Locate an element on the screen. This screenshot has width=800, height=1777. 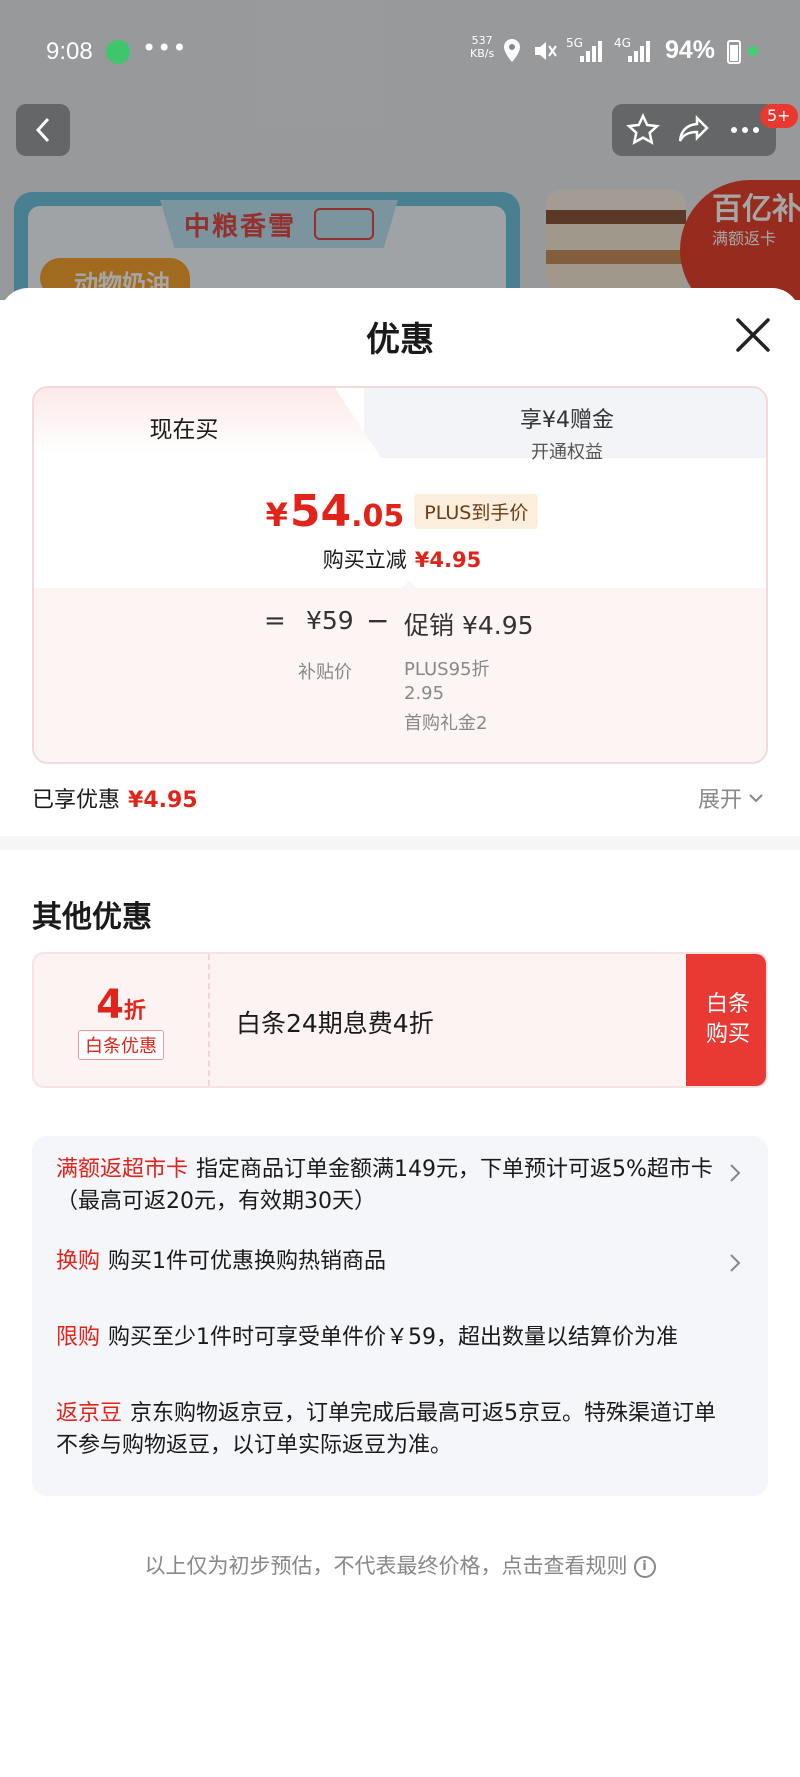
promo-text: 购买至少1件时可享受单件价￥59，超出数量以结算价为准 is located at coordinates (393, 1337).